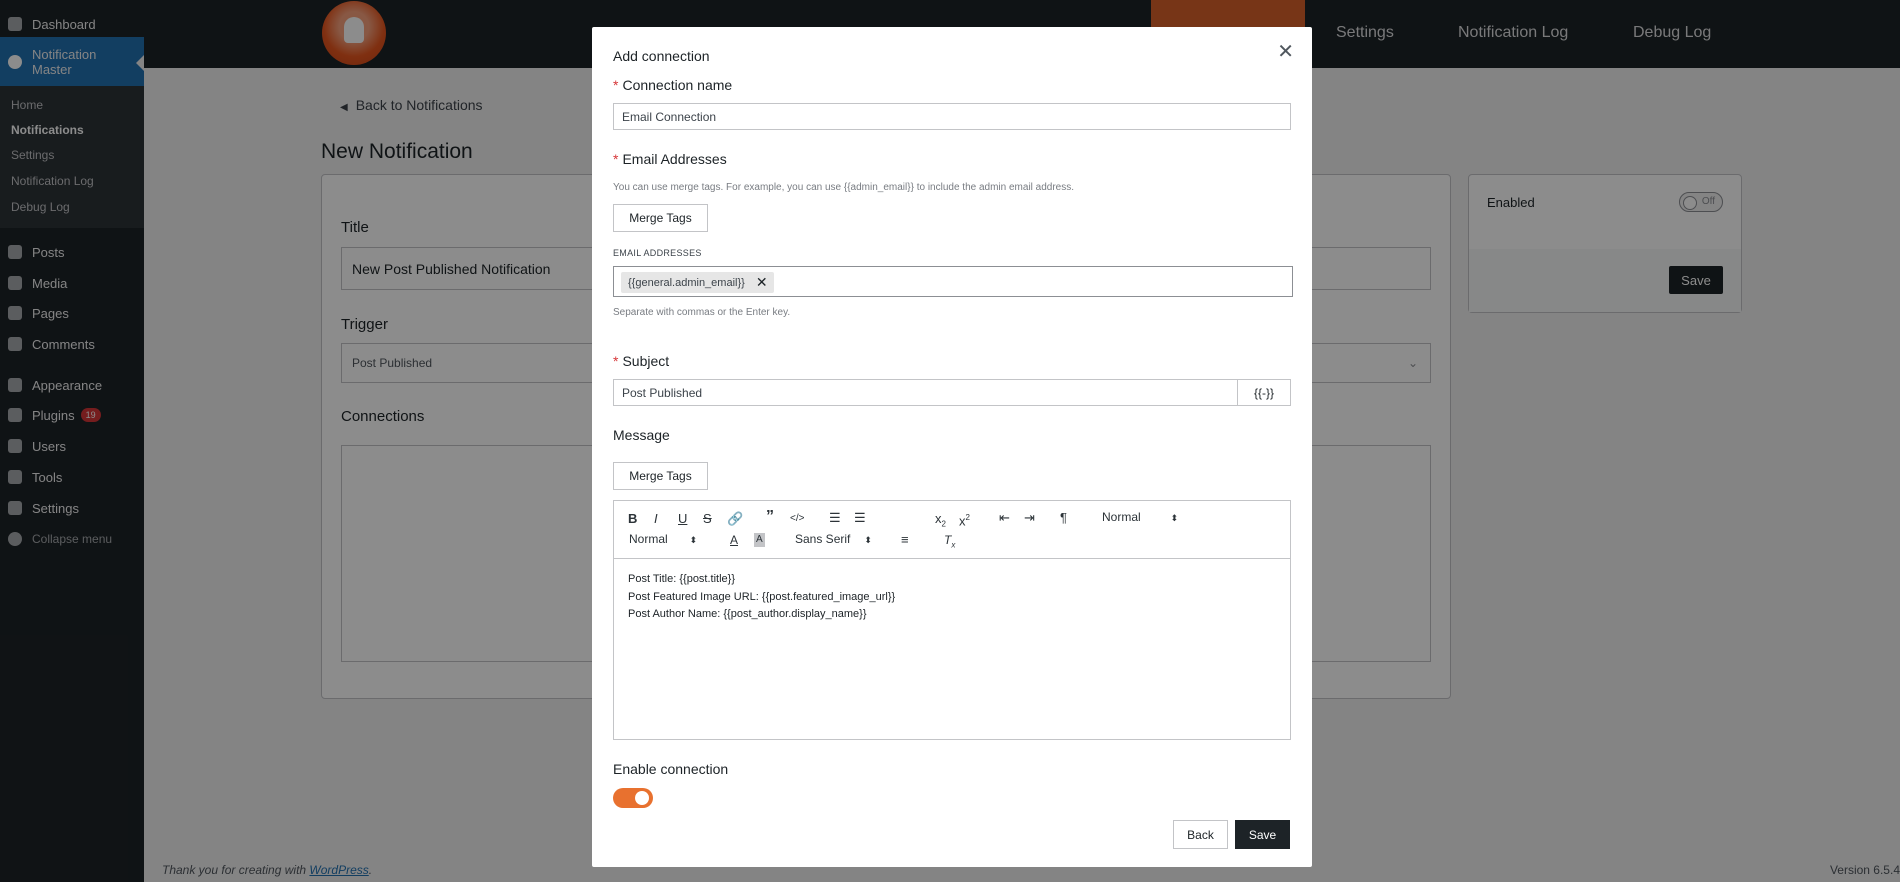 This screenshot has width=1900, height=882. I want to click on code-block-icon: </>, so click(797, 519).